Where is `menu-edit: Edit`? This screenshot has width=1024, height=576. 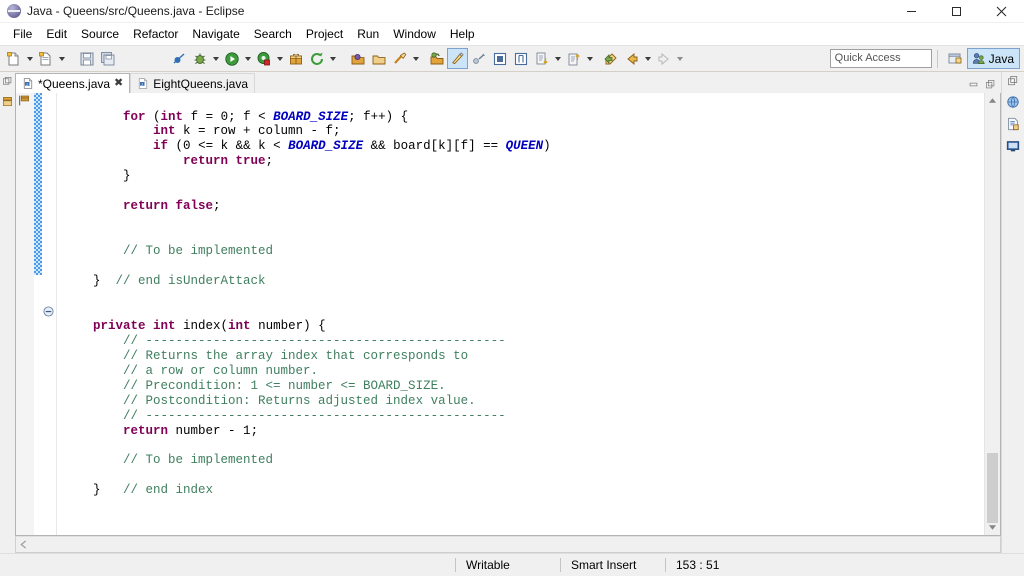 menu-edit: Edit is located at coordinates (56, 34).